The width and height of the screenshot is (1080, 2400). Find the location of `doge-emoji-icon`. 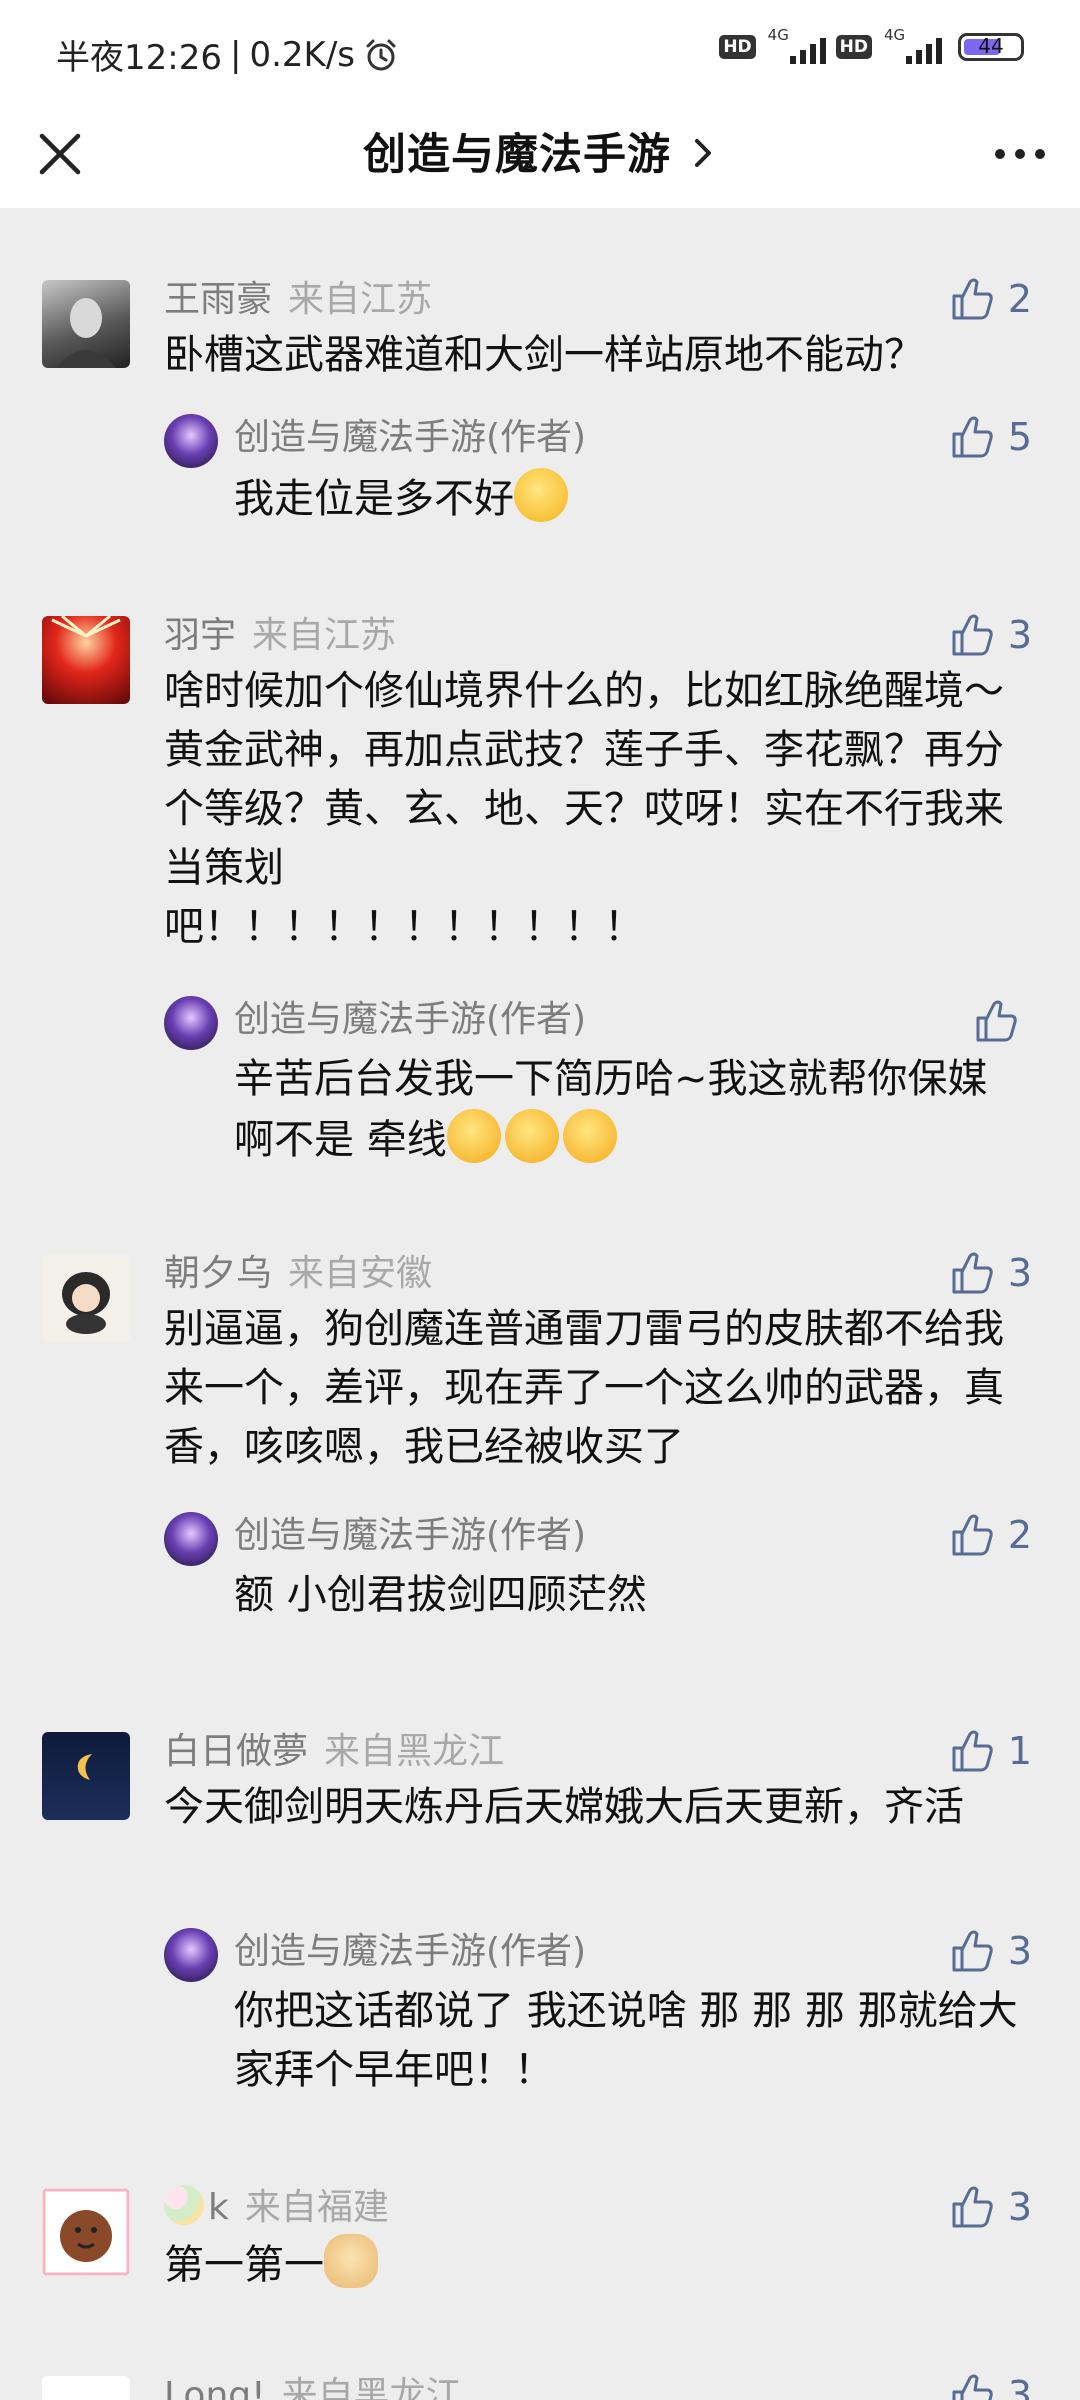

doge-emoji-icon is located at coordinates (351, 2261).